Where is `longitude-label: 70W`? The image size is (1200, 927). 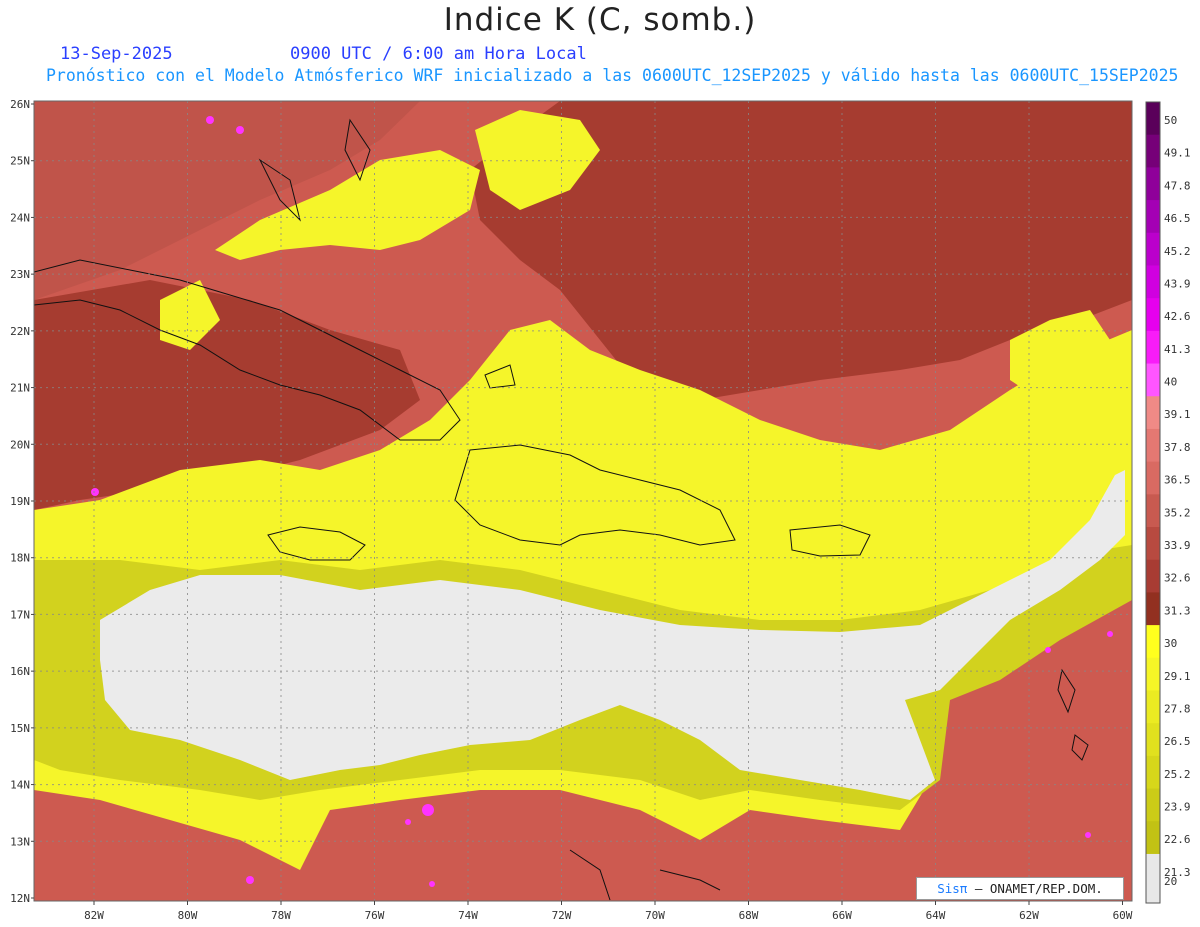 longitude-label: 70W is located at coordinates (655, 915).